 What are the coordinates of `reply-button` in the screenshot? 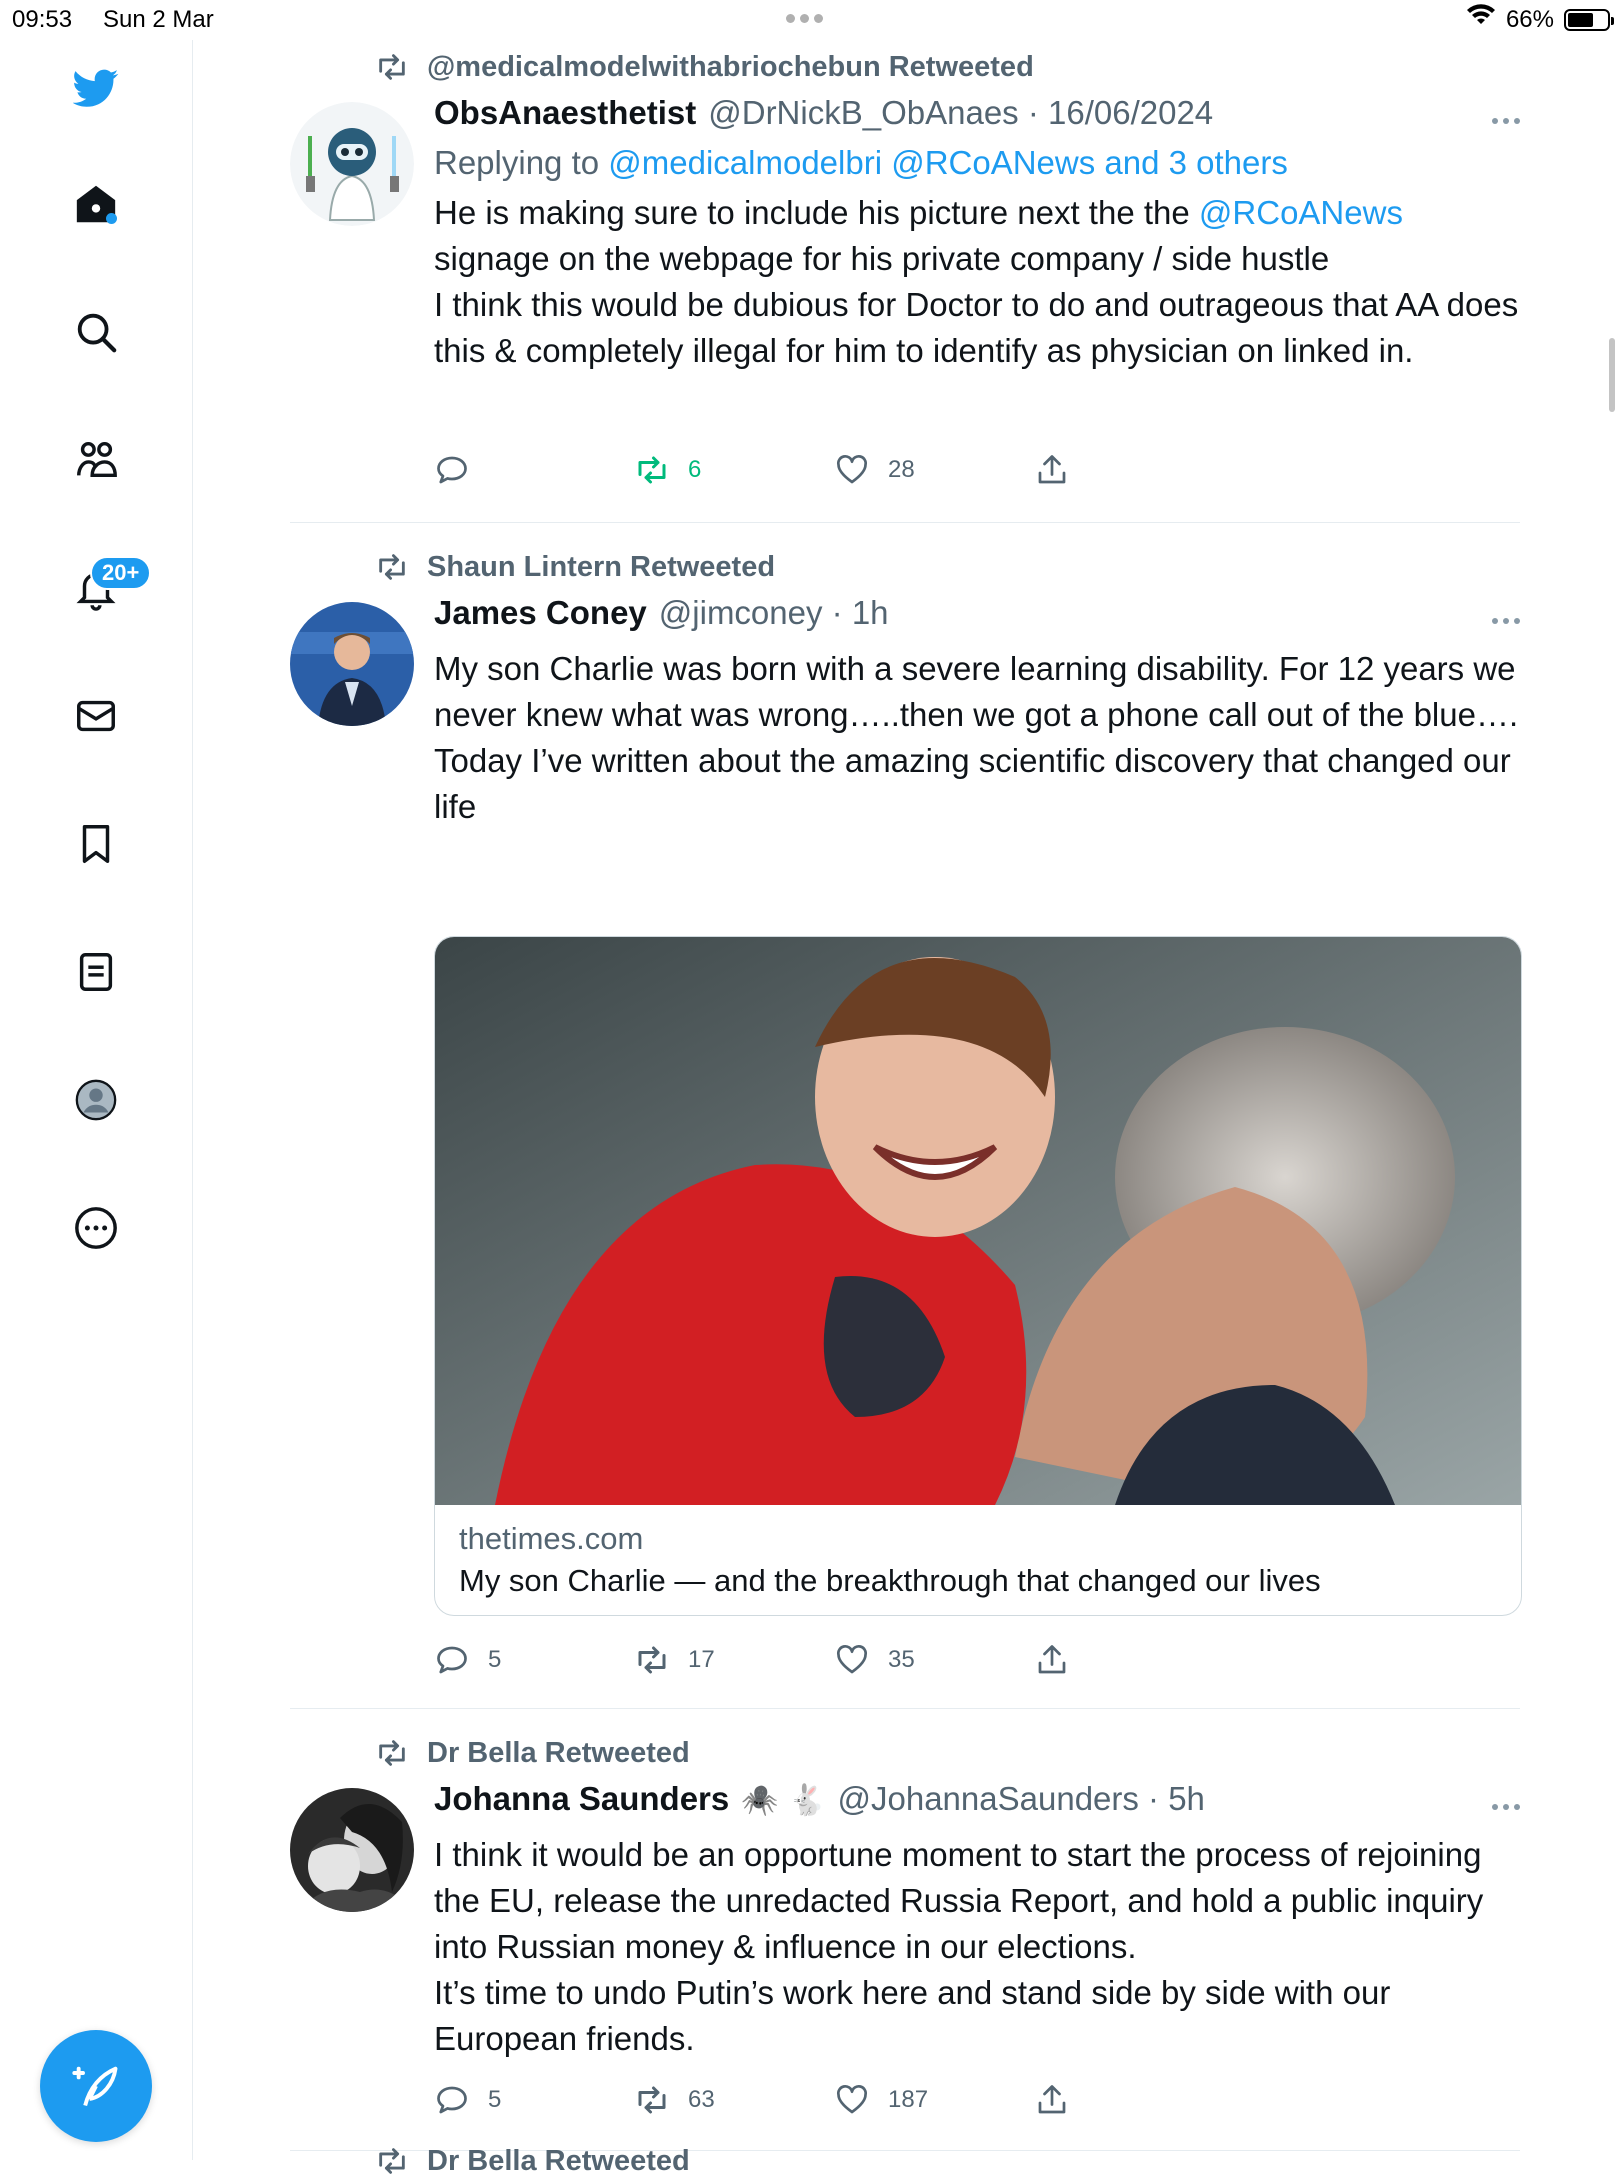 It's located at (461, 470).